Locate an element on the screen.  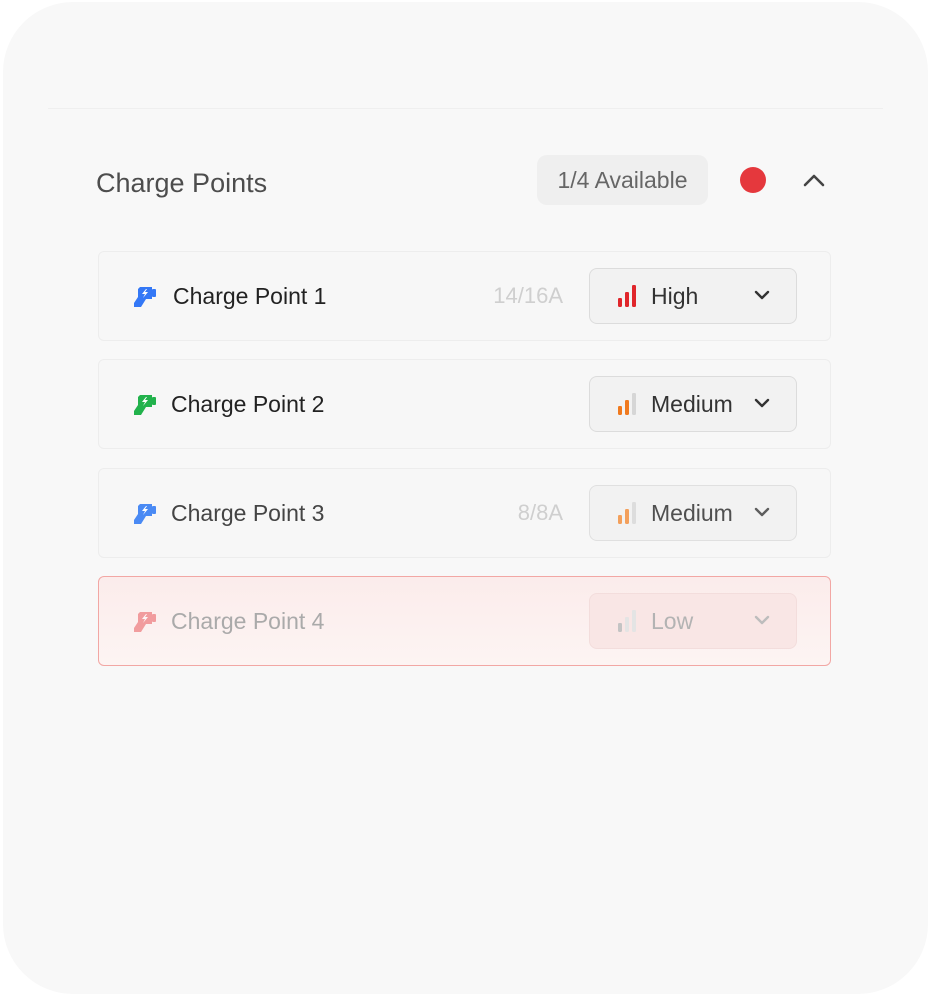
current-reading: 8/8A is located at coordinates (540, 512).